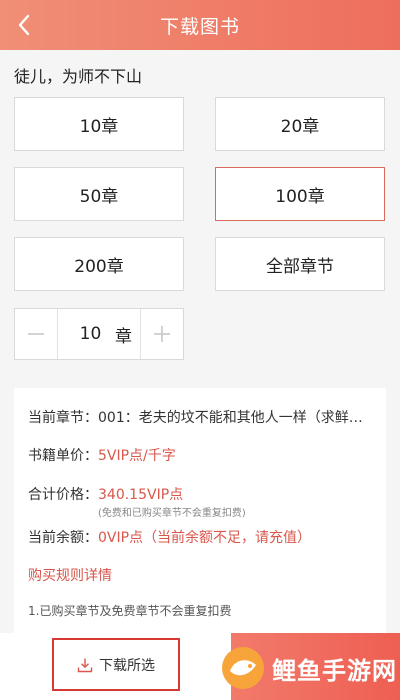 This screenshot has height=700, width=400. What do you see at coordinates (300, 264) in the screenshot?
I see `option-all-chapters: 全部章节` at bounding box center [300, 264].